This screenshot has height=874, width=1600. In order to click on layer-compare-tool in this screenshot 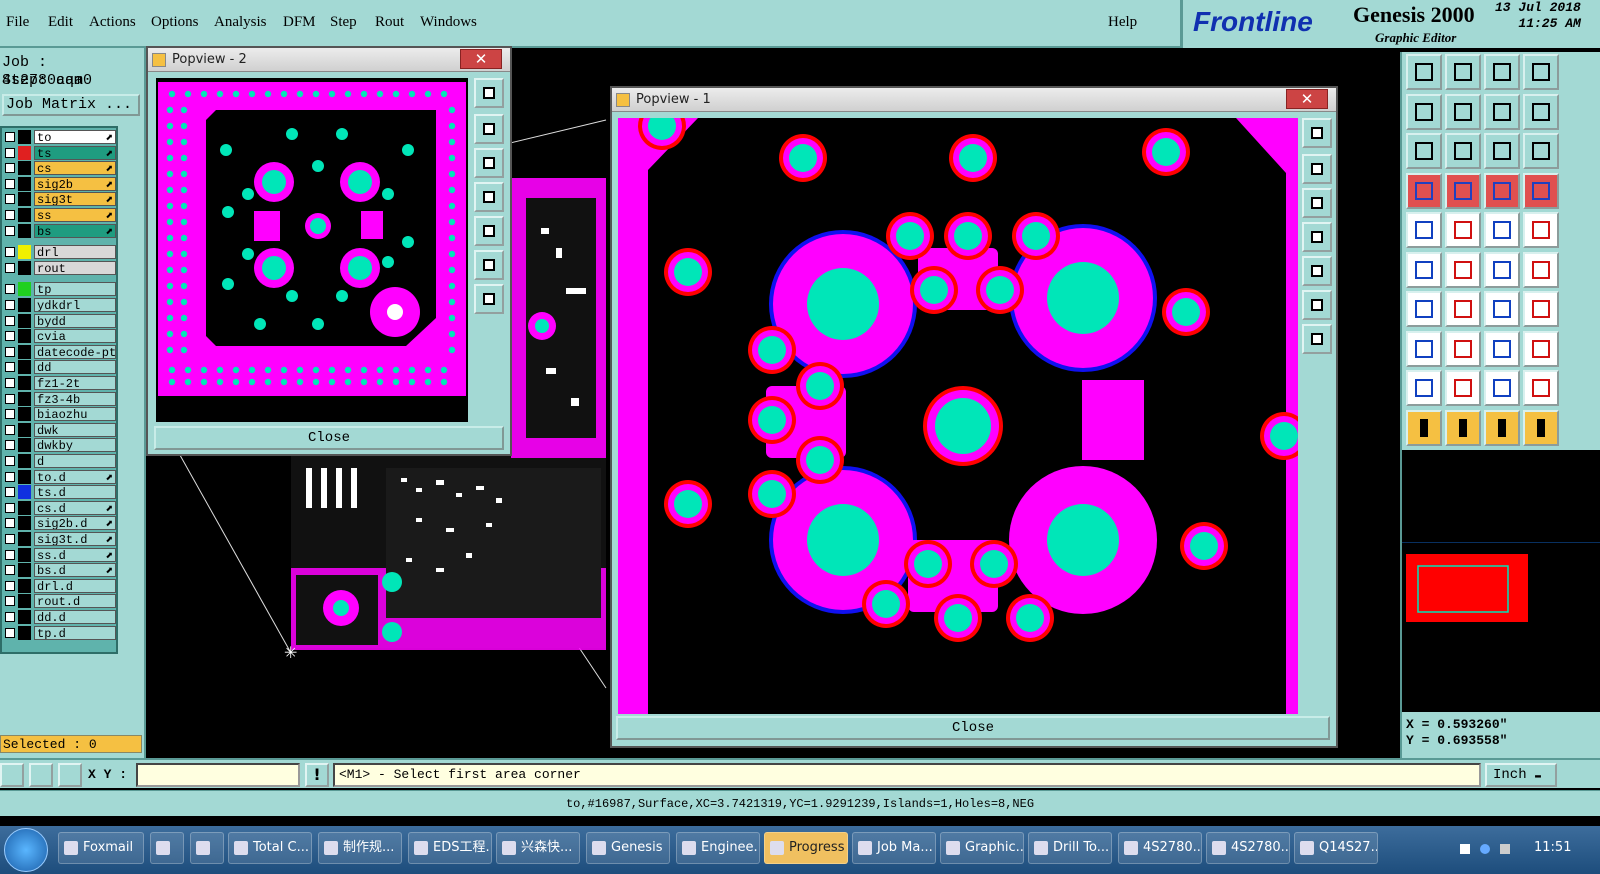, I will do `click(1541, 190)`.